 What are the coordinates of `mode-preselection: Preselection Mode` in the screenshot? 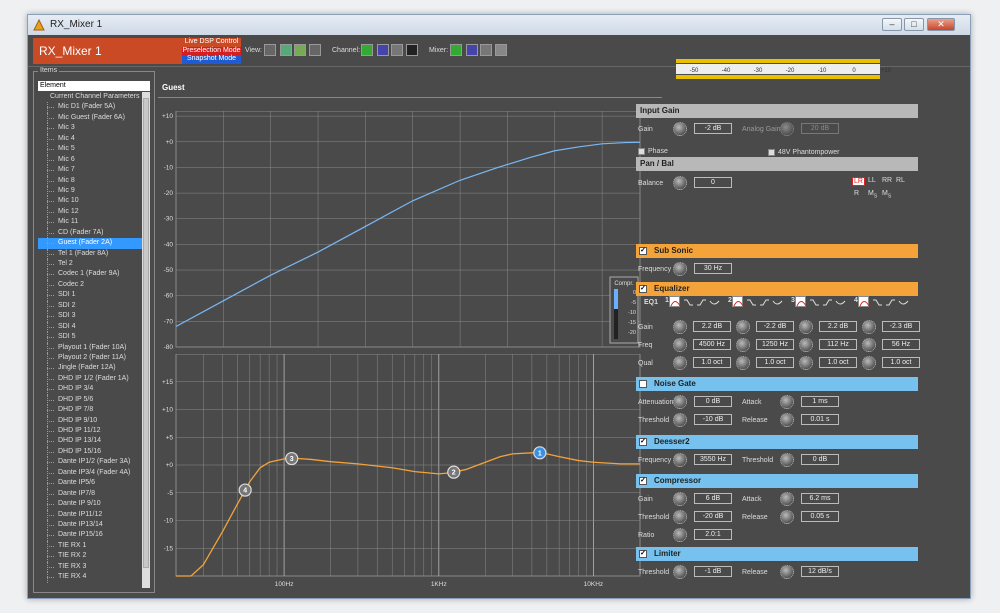 It's located at (211, 51).